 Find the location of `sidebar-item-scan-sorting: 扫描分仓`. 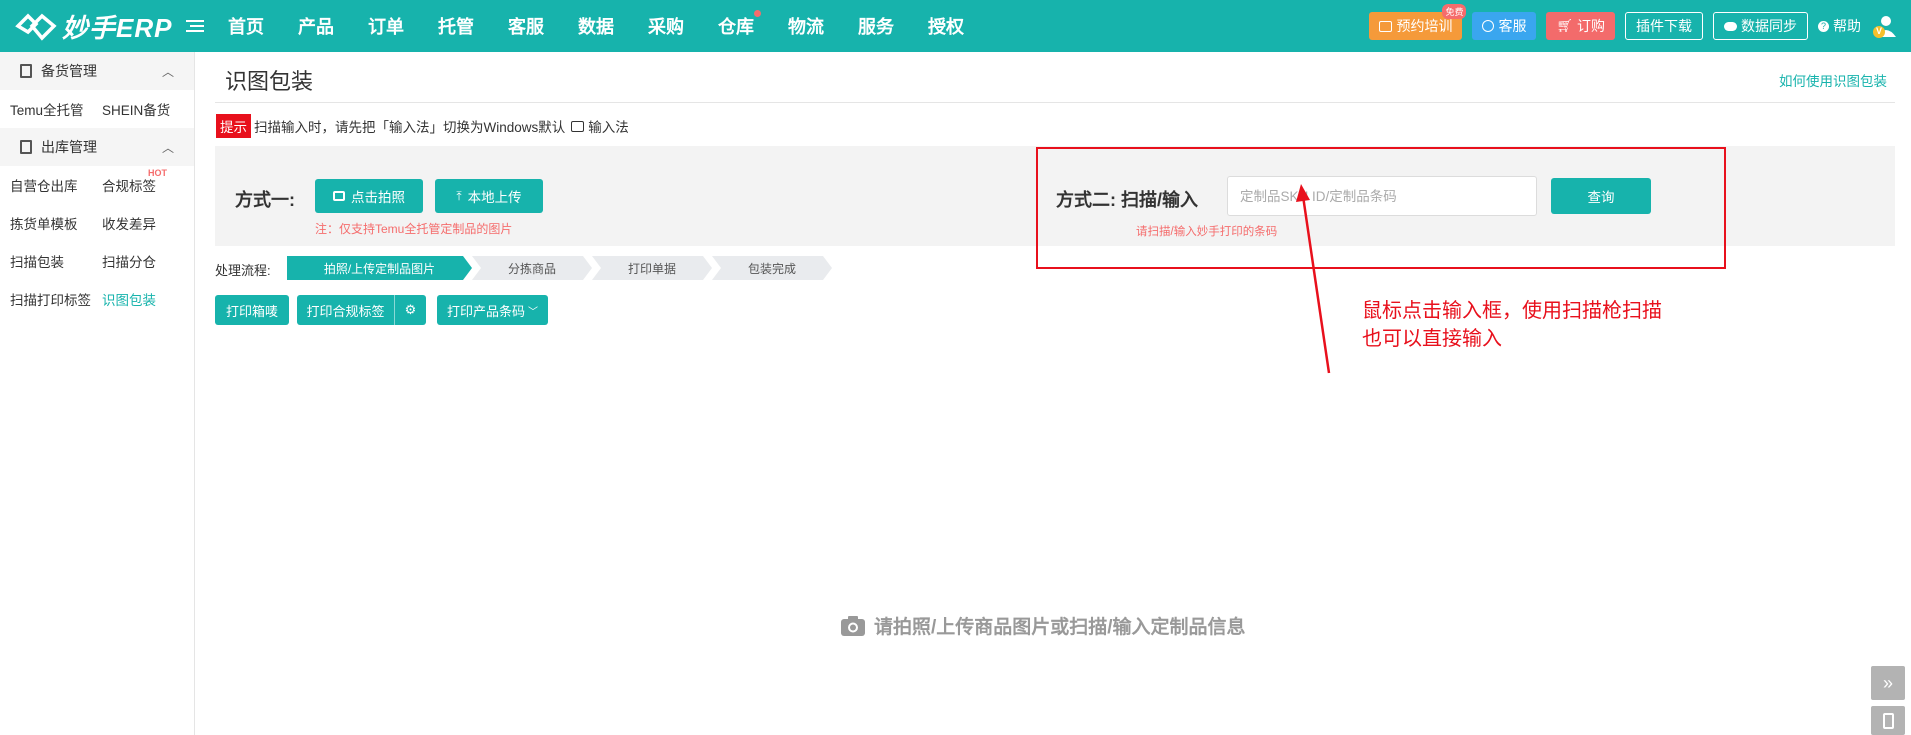

sidebar-item-scan-sorting: 扫描分仓 is located at coordinates (138, 261).